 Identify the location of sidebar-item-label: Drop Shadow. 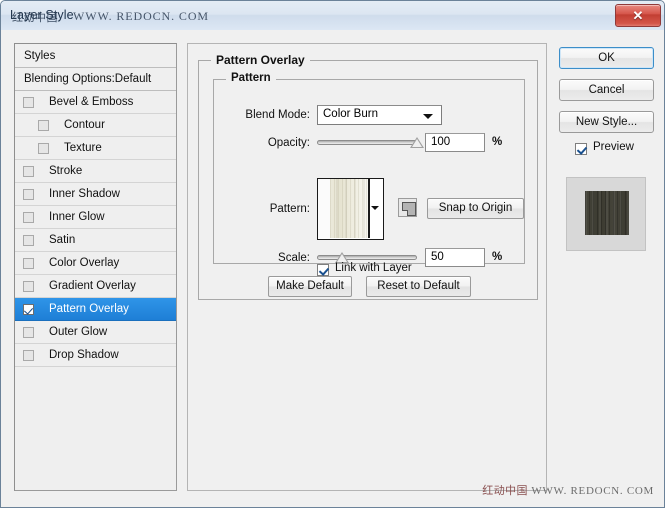
(84, 355).